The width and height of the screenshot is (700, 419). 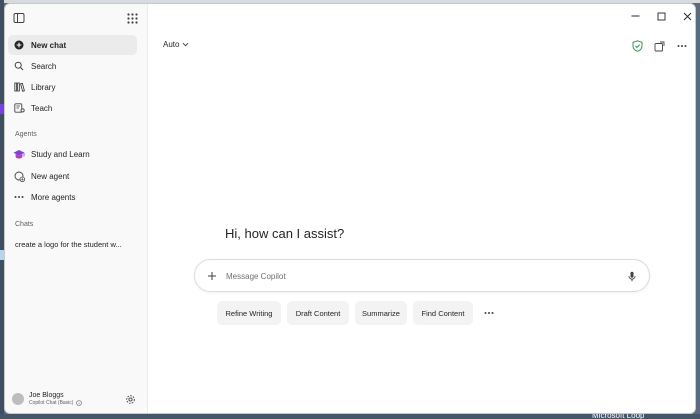 I want to click on shield-check-icon, so click(x=637, y=46).